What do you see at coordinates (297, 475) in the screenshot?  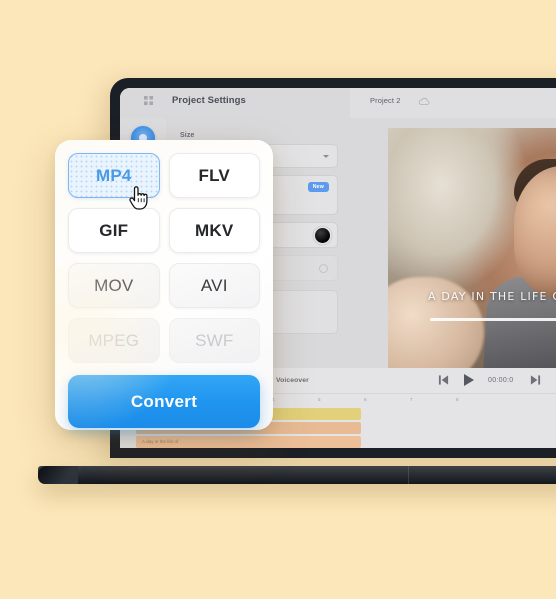 I see `laptop-base` at bounding box center [297, 475].